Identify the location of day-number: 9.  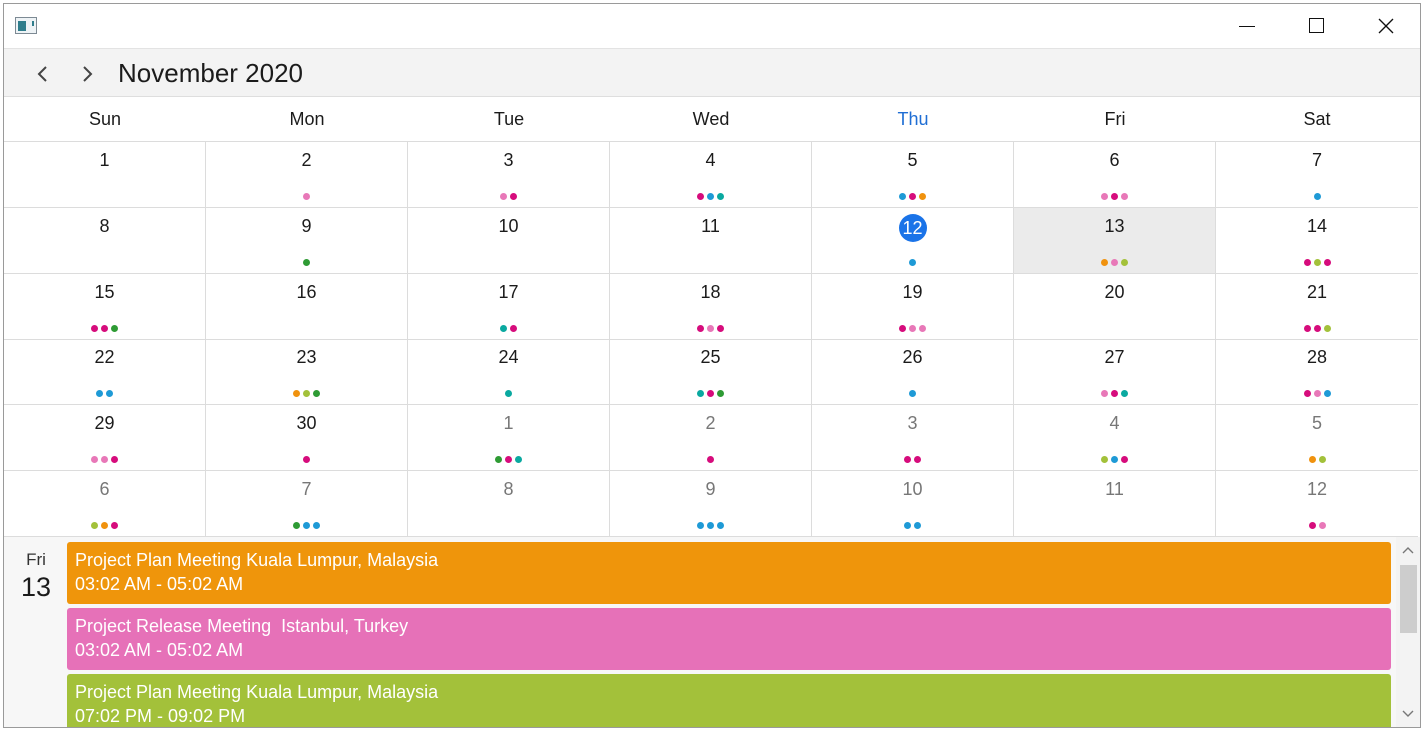
(710, 489).